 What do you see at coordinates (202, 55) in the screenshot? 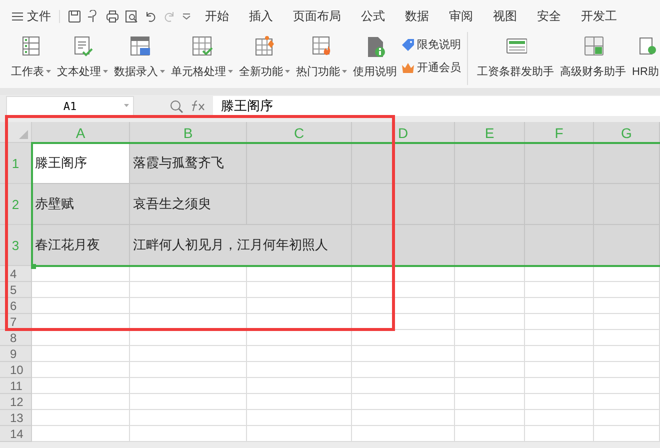
I see `ribbon-button: 单元格处理` at bounding box center [202, 55].